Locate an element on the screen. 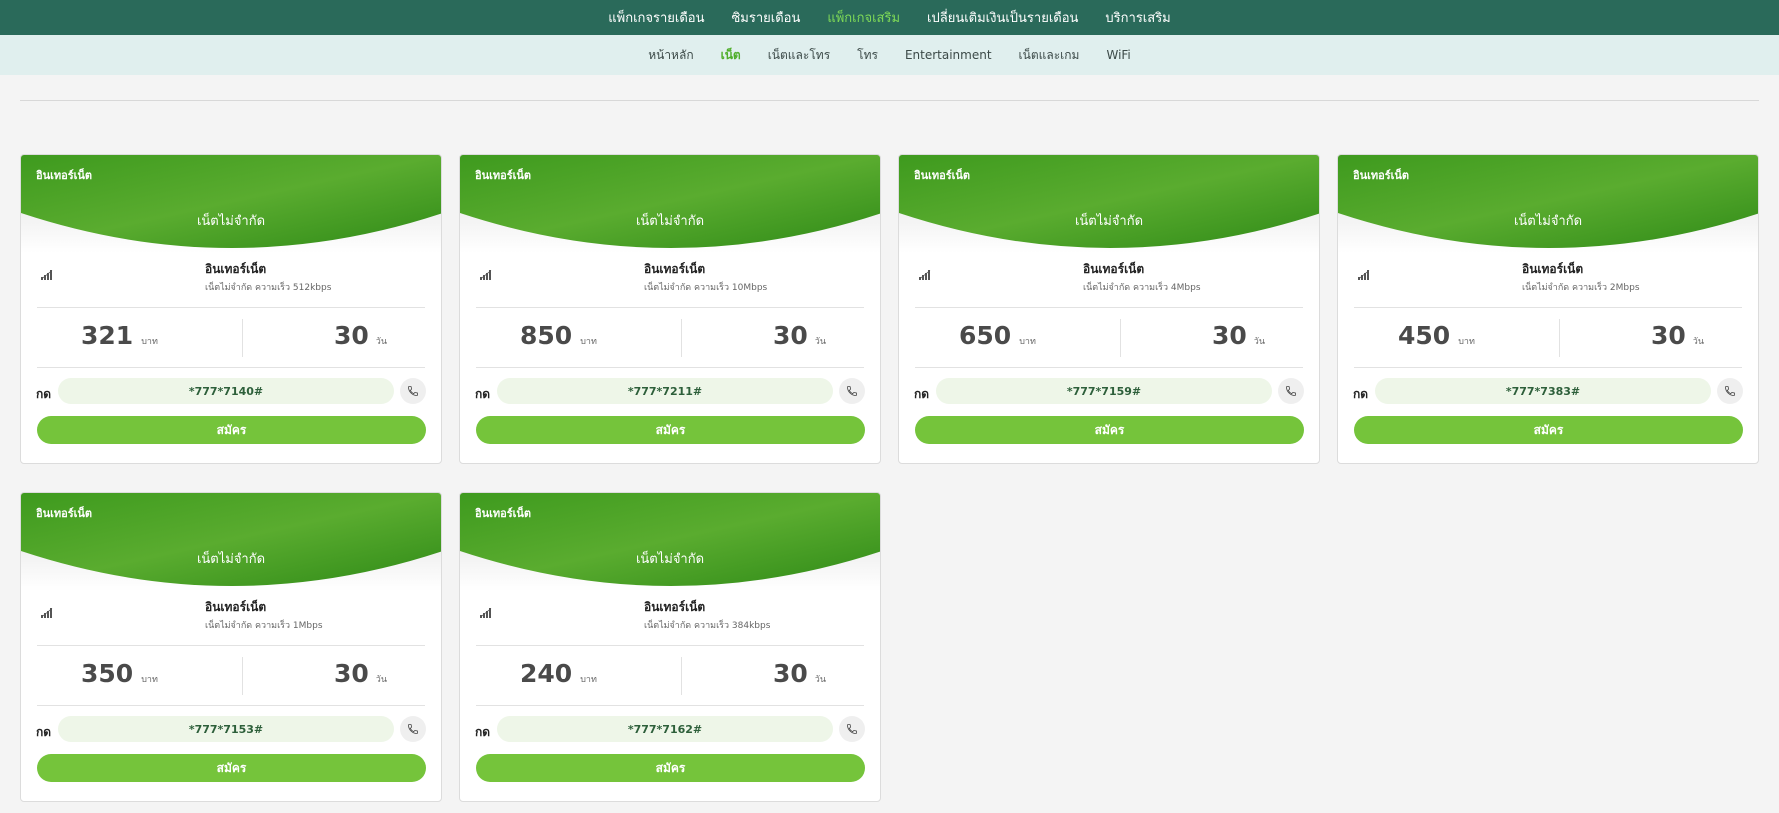 This screenshot has width=1779, height=813. price: 240 บาท is located at coordinates (558, 673).